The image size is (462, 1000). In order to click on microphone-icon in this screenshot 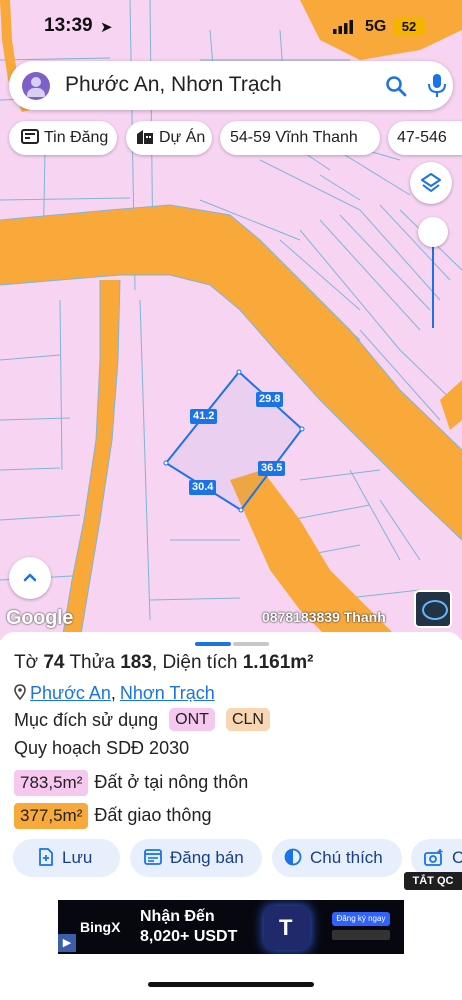, I will do `click(437, 86)`.